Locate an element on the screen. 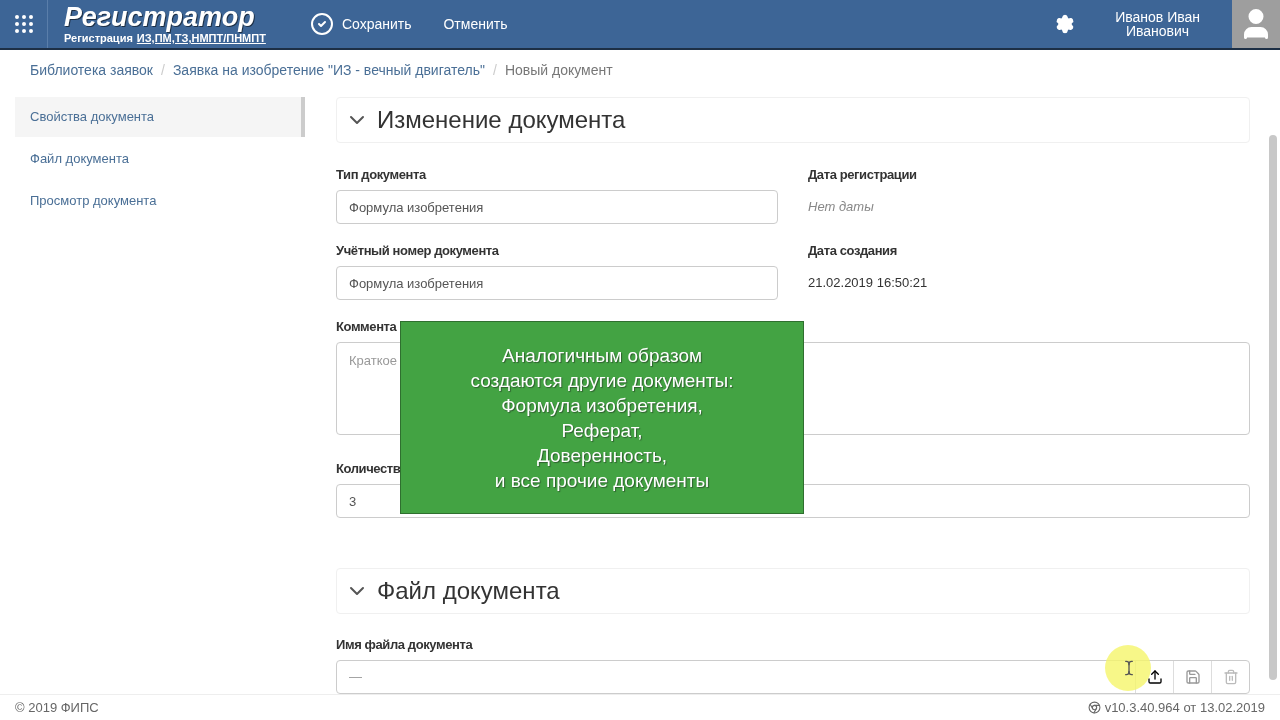 The height and width of the screenshot is (720, 1280). overlay-text-line: Формула изобретения, is located at coordinates (602, 405).